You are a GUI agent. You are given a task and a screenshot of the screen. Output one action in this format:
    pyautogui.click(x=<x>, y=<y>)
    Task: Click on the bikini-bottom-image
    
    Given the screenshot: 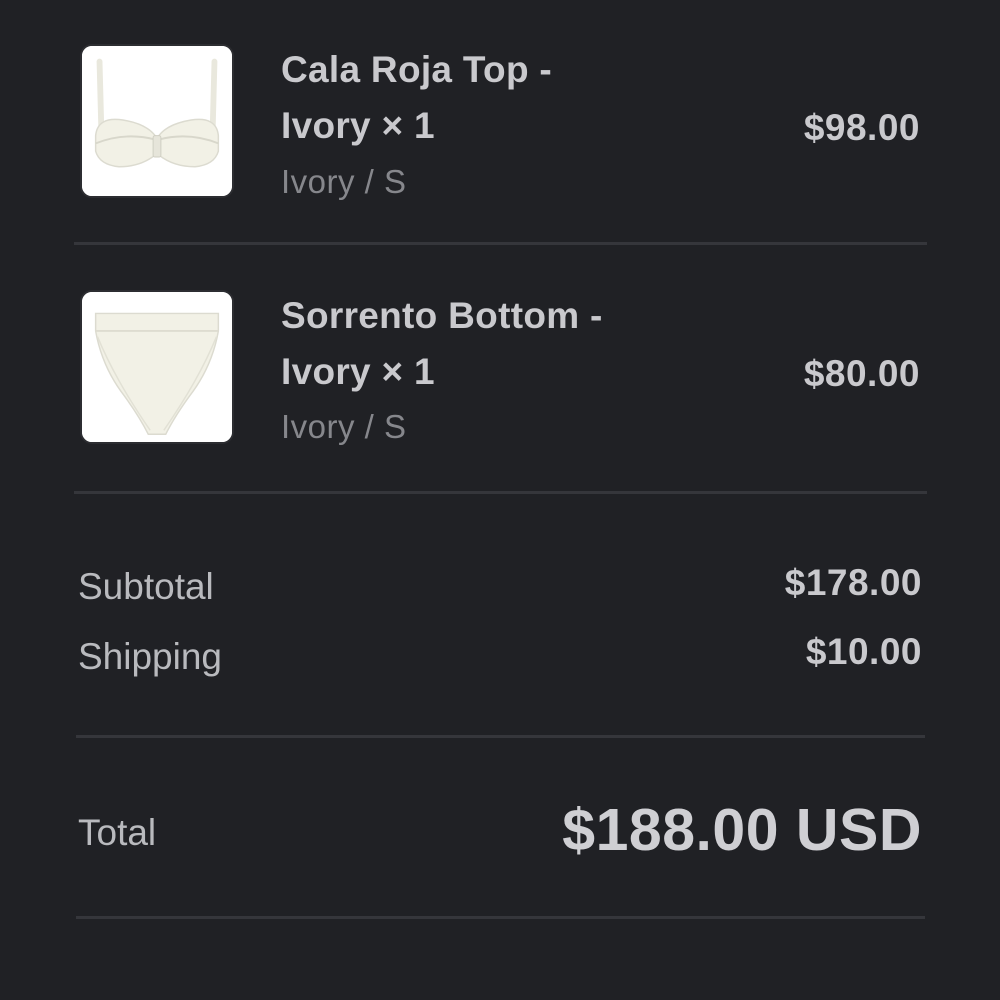 What is the action you would take?
    pyautogui.click(x=157, y=367)
    